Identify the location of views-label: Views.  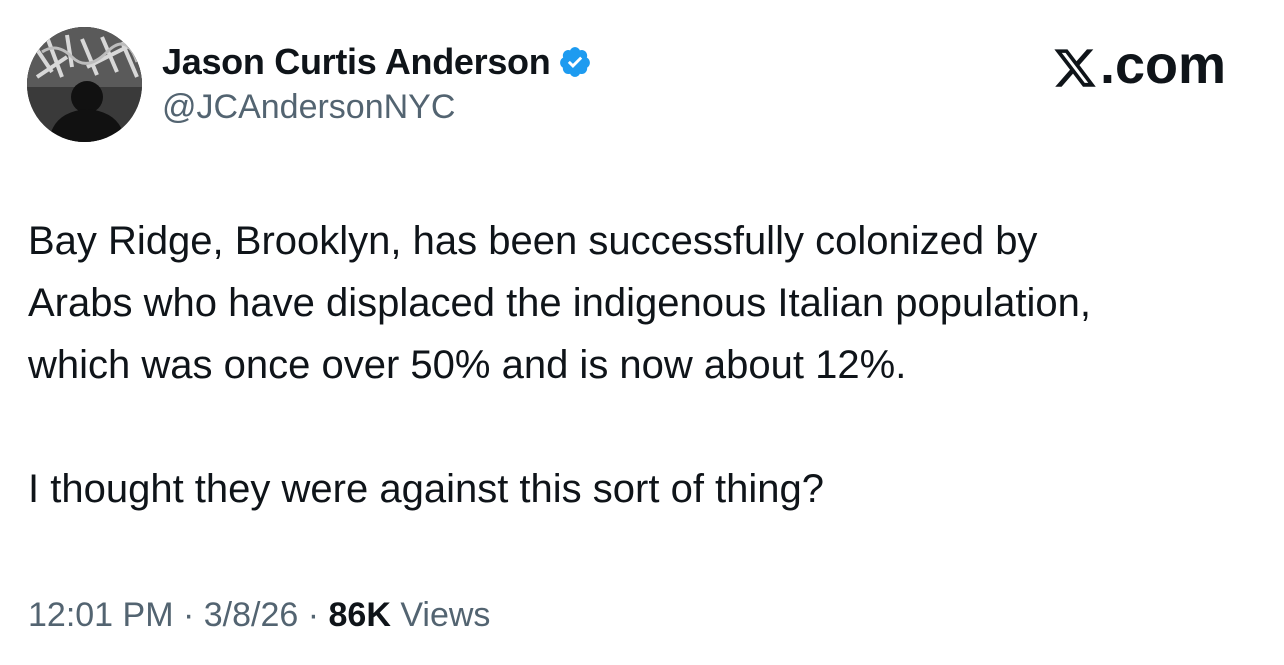
(445, 615).